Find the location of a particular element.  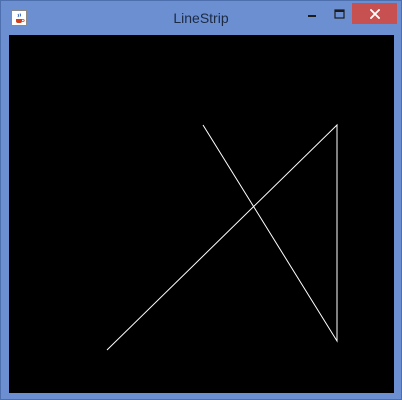

maximize-button is located at coordinates (339, 13).